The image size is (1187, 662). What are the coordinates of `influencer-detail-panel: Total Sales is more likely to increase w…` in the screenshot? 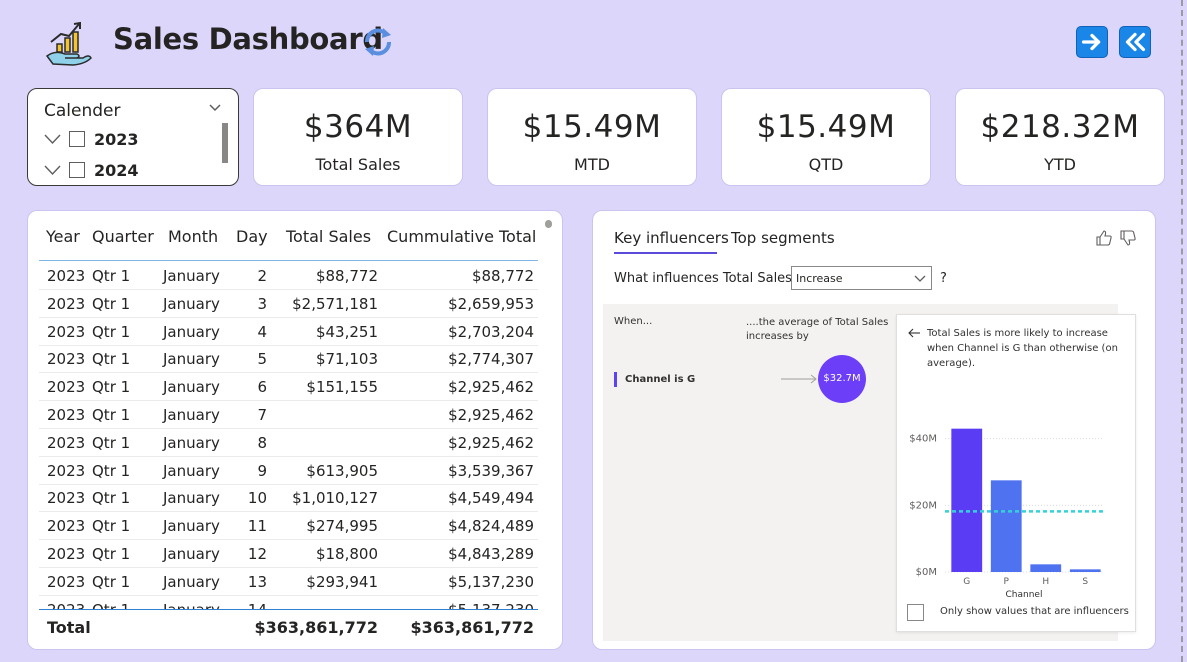 It's located at (1016, 473).